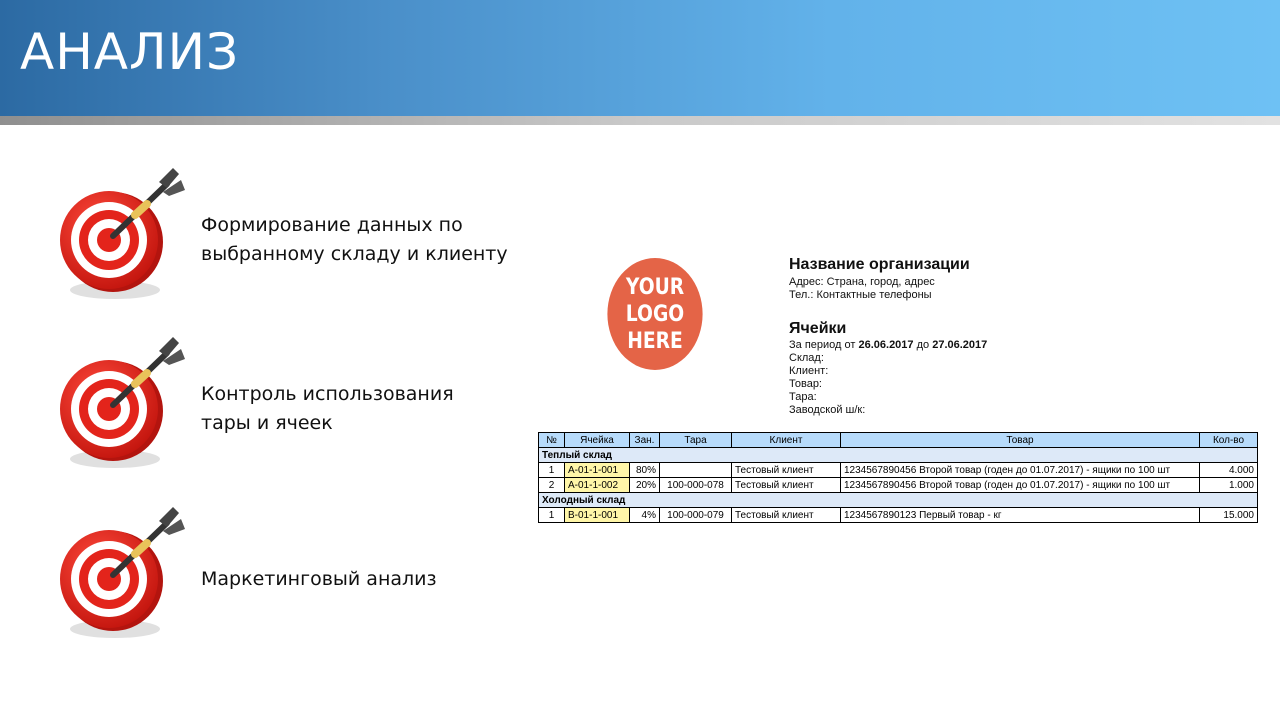  What do you see at coordinates (805, 384) in the screenshot?
I see `filter-product: Товар:` at bounding box center [805, 384].